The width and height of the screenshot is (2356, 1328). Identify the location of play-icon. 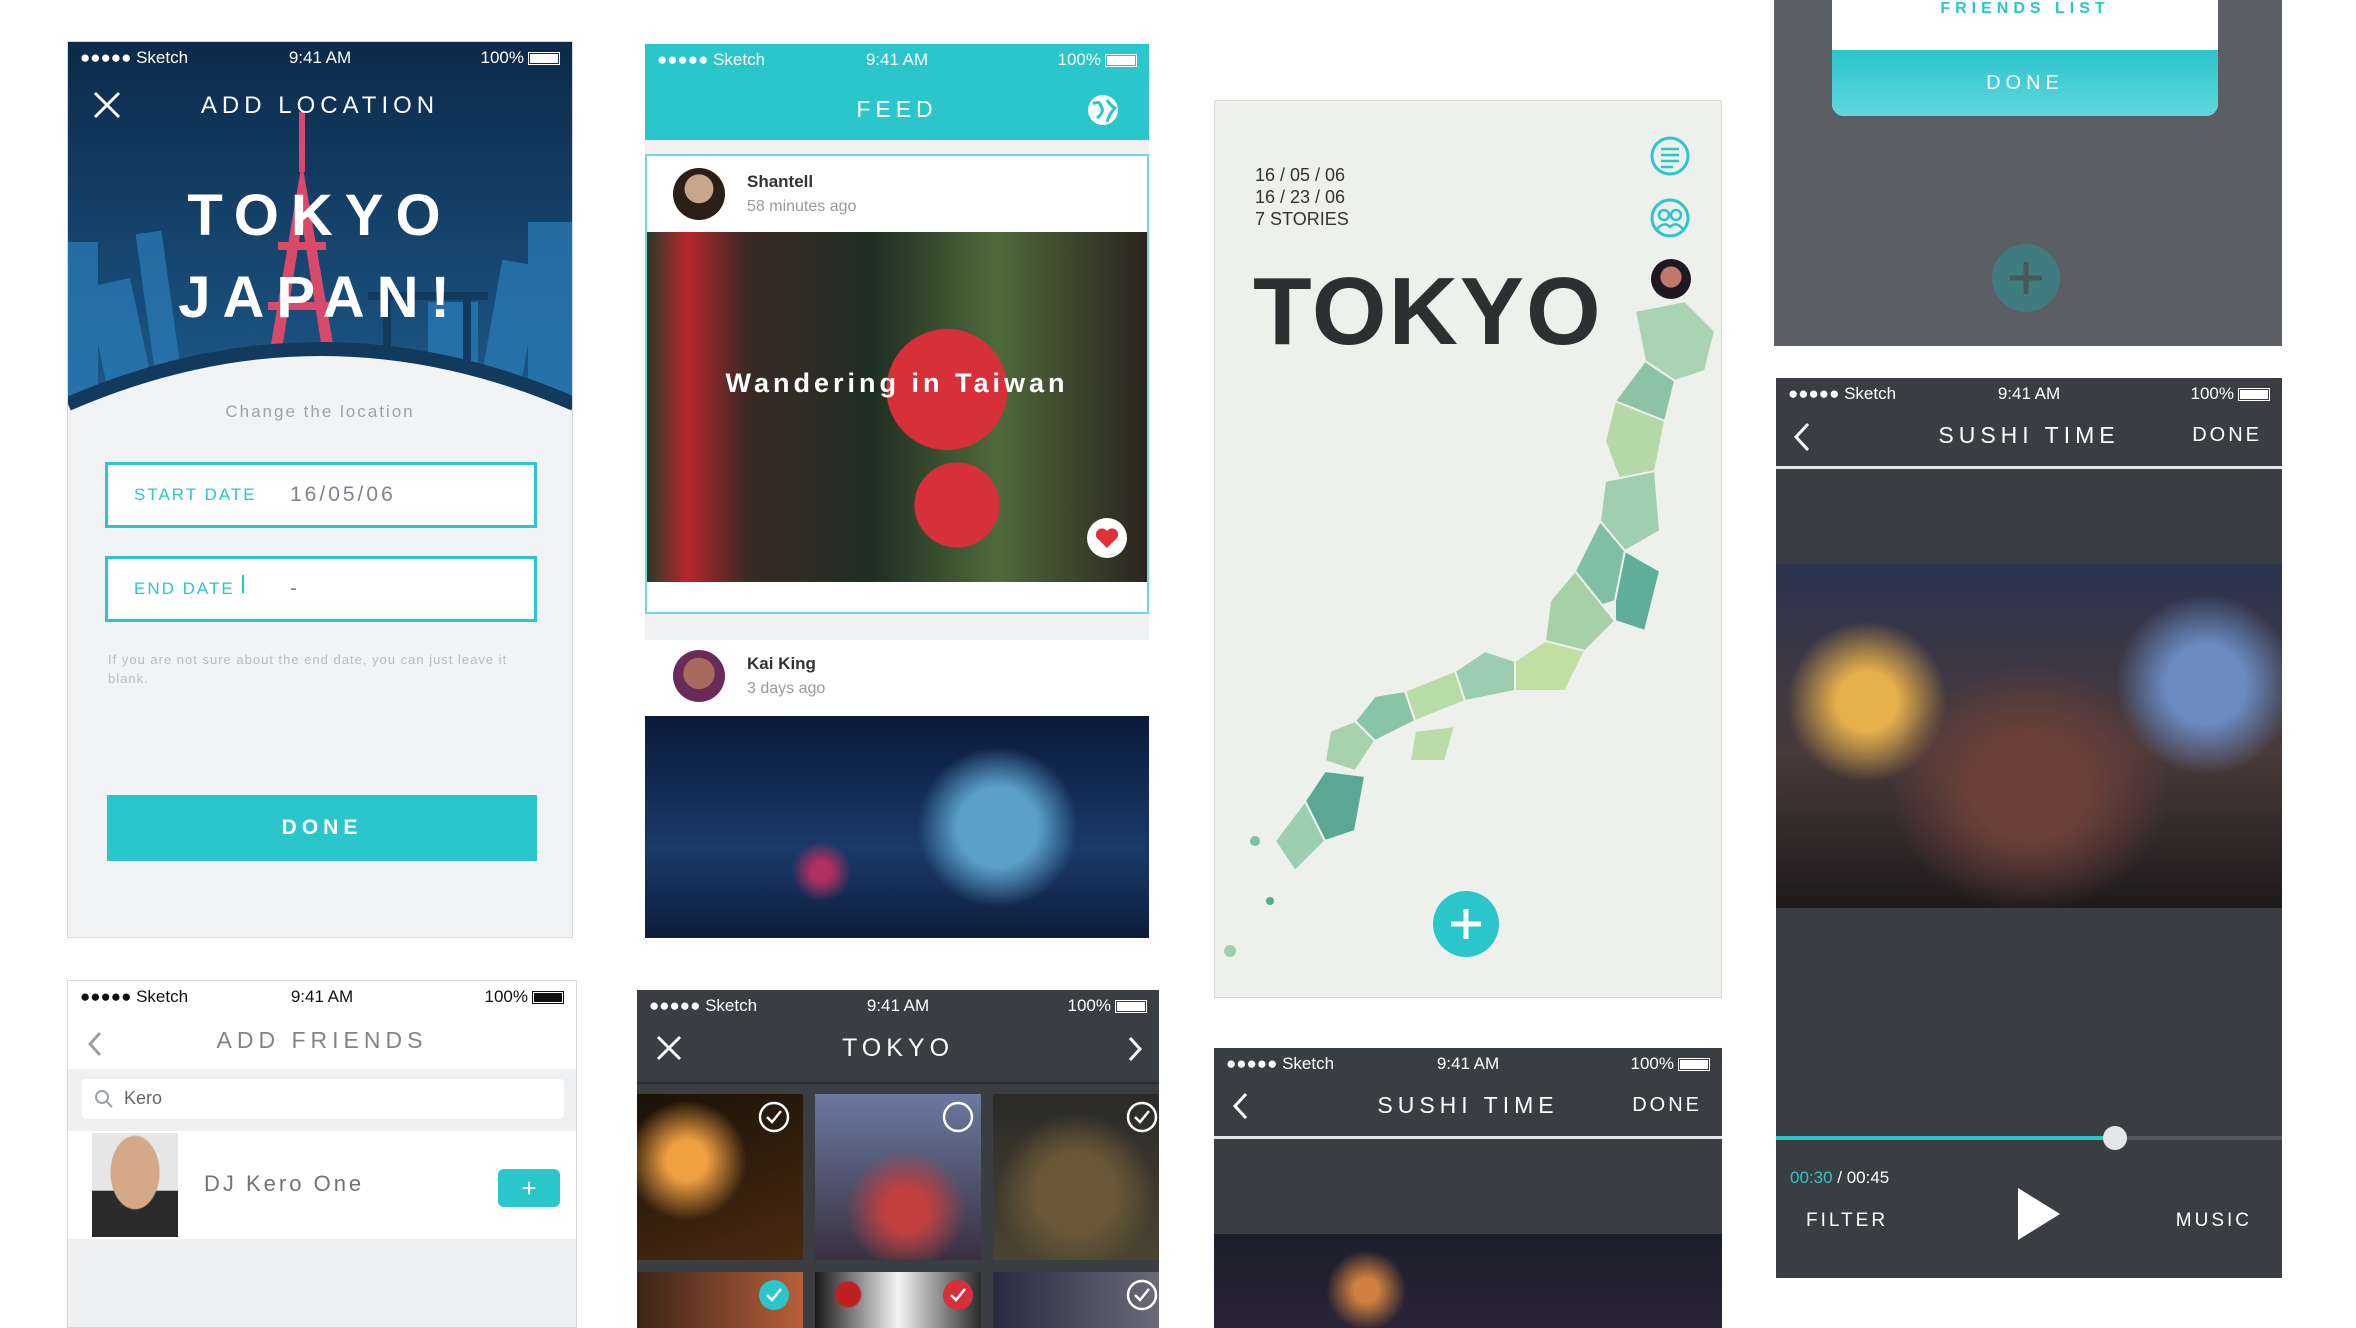
(2039, 1214).